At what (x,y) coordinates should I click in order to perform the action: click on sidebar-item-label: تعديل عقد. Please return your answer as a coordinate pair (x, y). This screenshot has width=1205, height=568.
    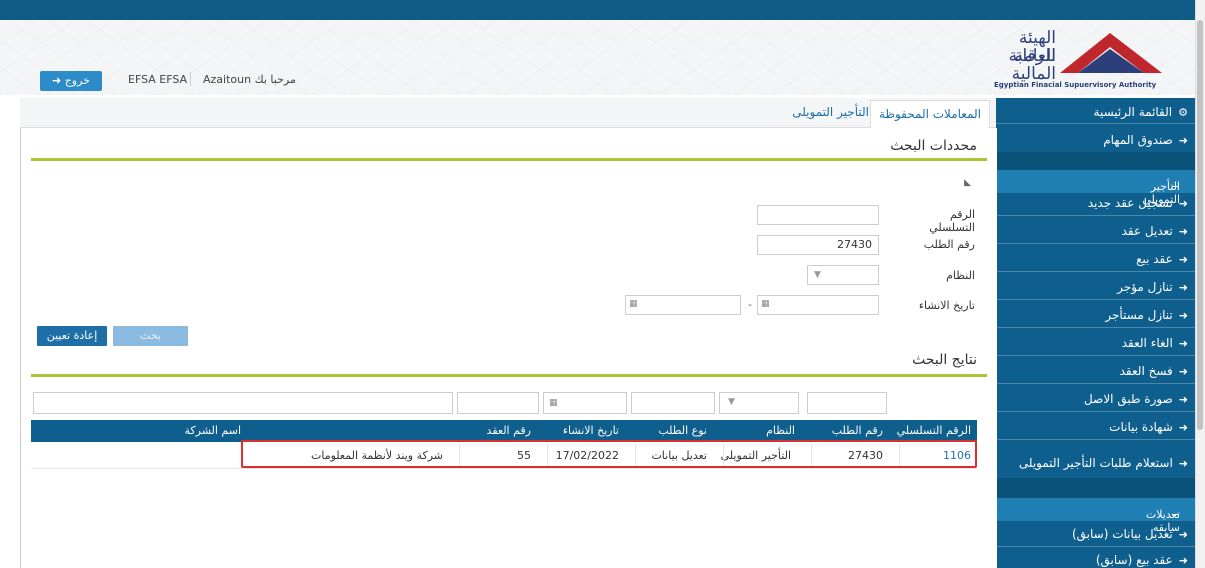
    Looking at the image, I should click on (1147, 231).